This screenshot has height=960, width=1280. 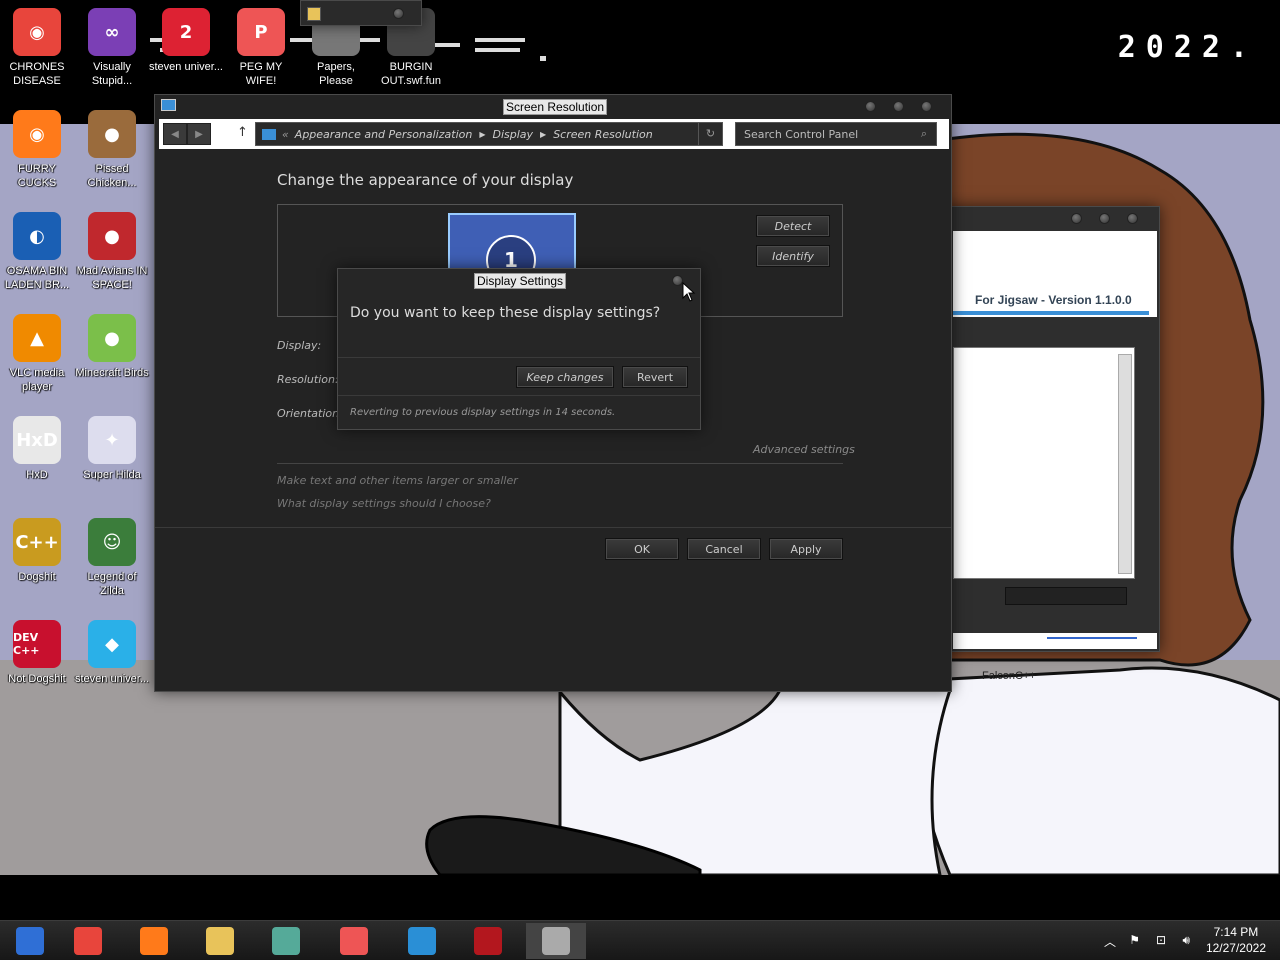 I want to click on desktop-icon-label: Not Dogshit, so click(x=37, y=679).